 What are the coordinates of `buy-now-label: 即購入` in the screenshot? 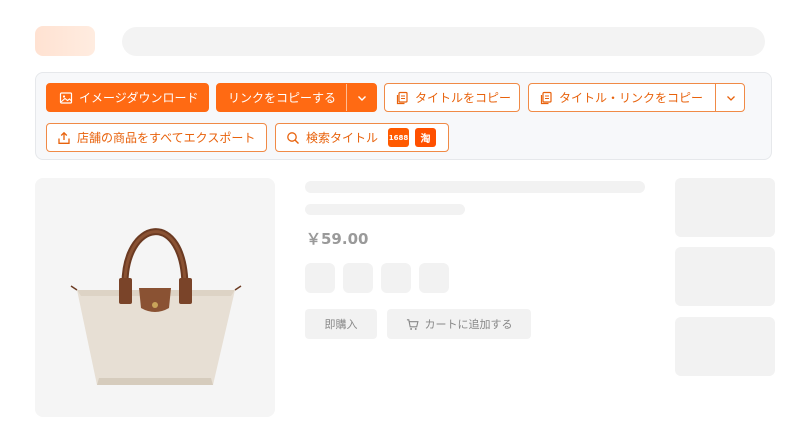 It's located at (341, 324).